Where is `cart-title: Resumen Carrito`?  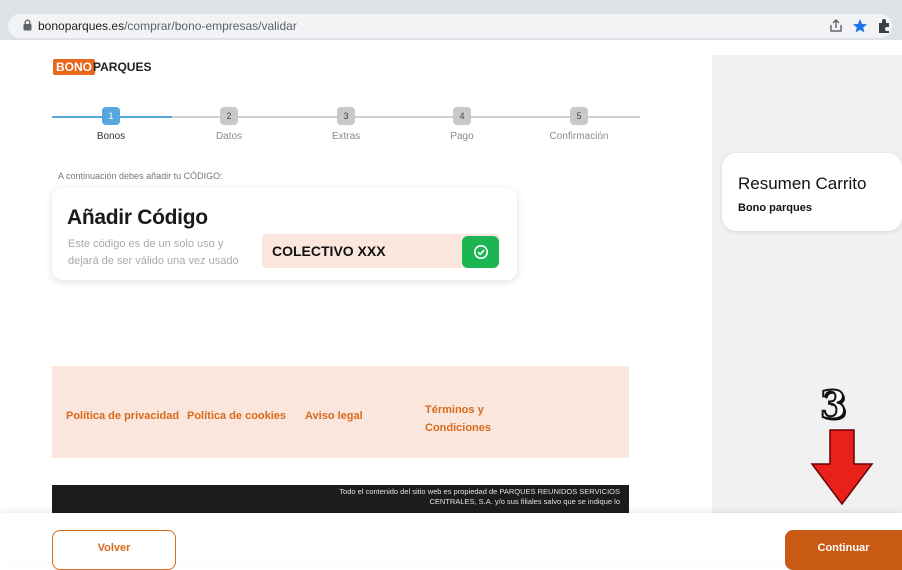
cart-title: Resumen Carrito is located at coordinates (802, 183).